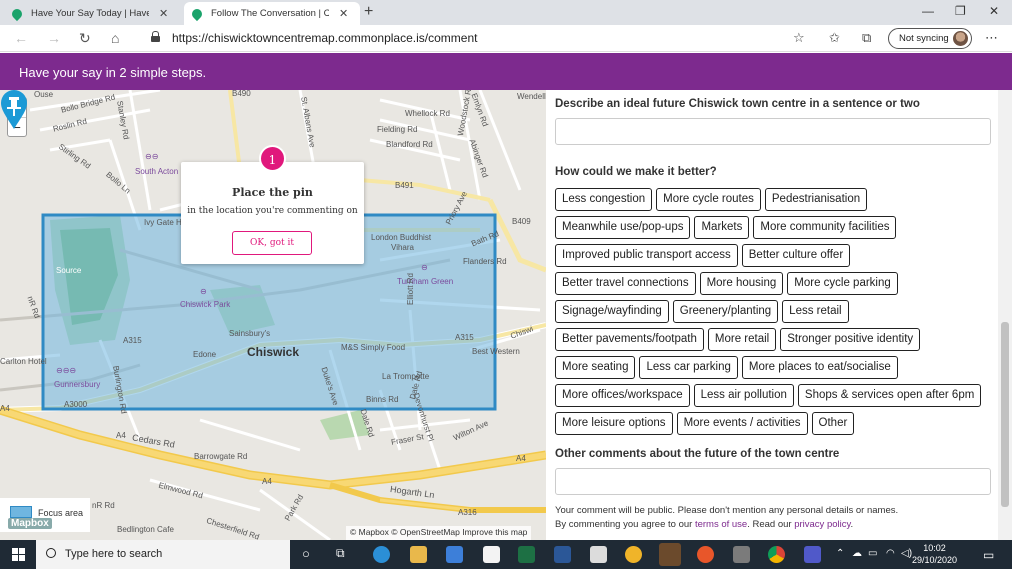 This screenshot has height=569, width=1012. I want to click on improvement-tag-button: More offices/workspace, so click(622, 395).